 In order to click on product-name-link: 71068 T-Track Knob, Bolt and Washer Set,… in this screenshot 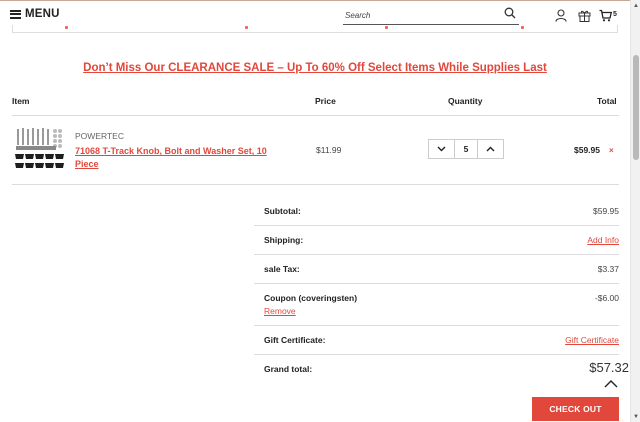, I will do `click(182, 158)`.